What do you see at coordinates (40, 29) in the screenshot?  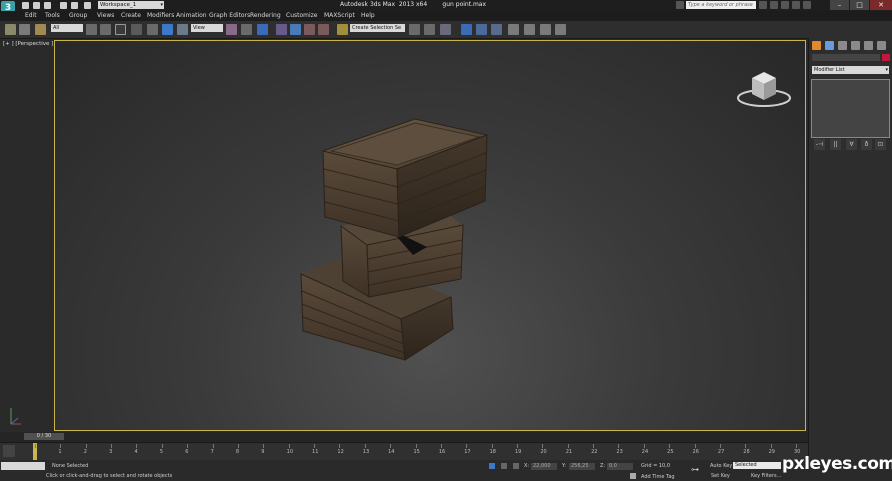 I see `bind-to-space-warp-icon` at bounding box center [40, 29].